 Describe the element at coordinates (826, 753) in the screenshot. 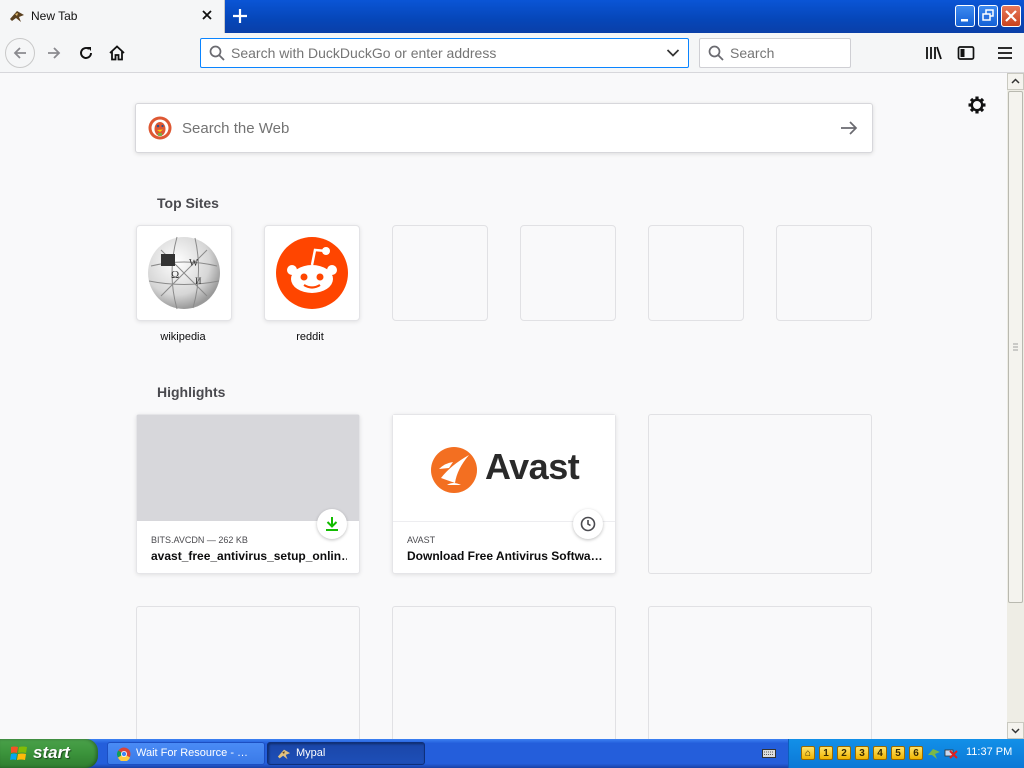

I see `tray-number-icon: 1` at that location.